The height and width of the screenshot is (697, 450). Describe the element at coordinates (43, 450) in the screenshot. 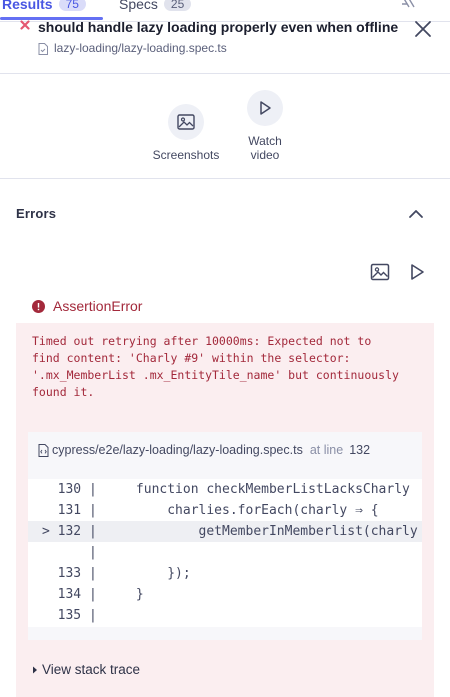

I see `file-code-icon` at that location.